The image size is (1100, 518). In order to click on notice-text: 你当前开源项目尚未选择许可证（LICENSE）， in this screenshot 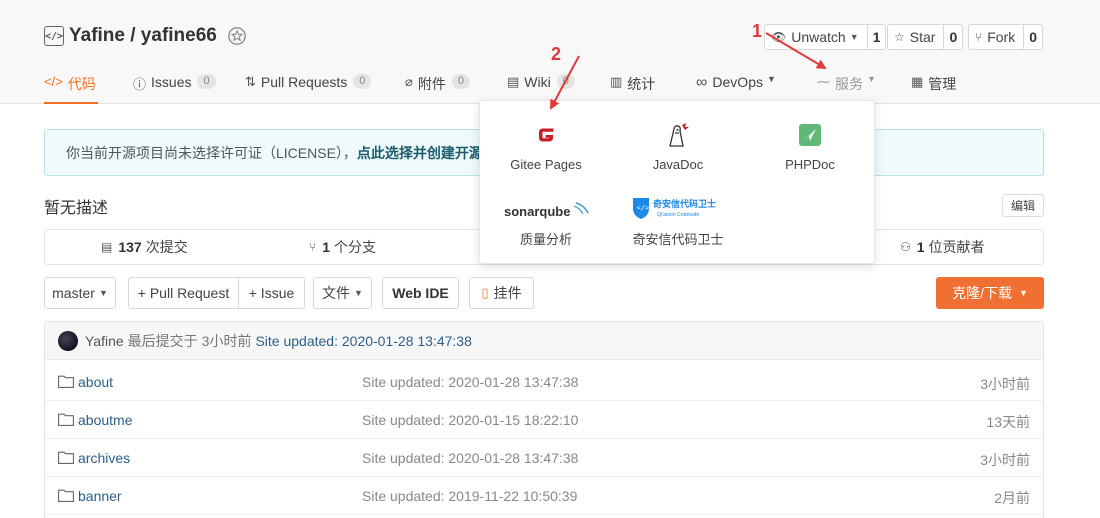, I will do `click(211, 152)`.